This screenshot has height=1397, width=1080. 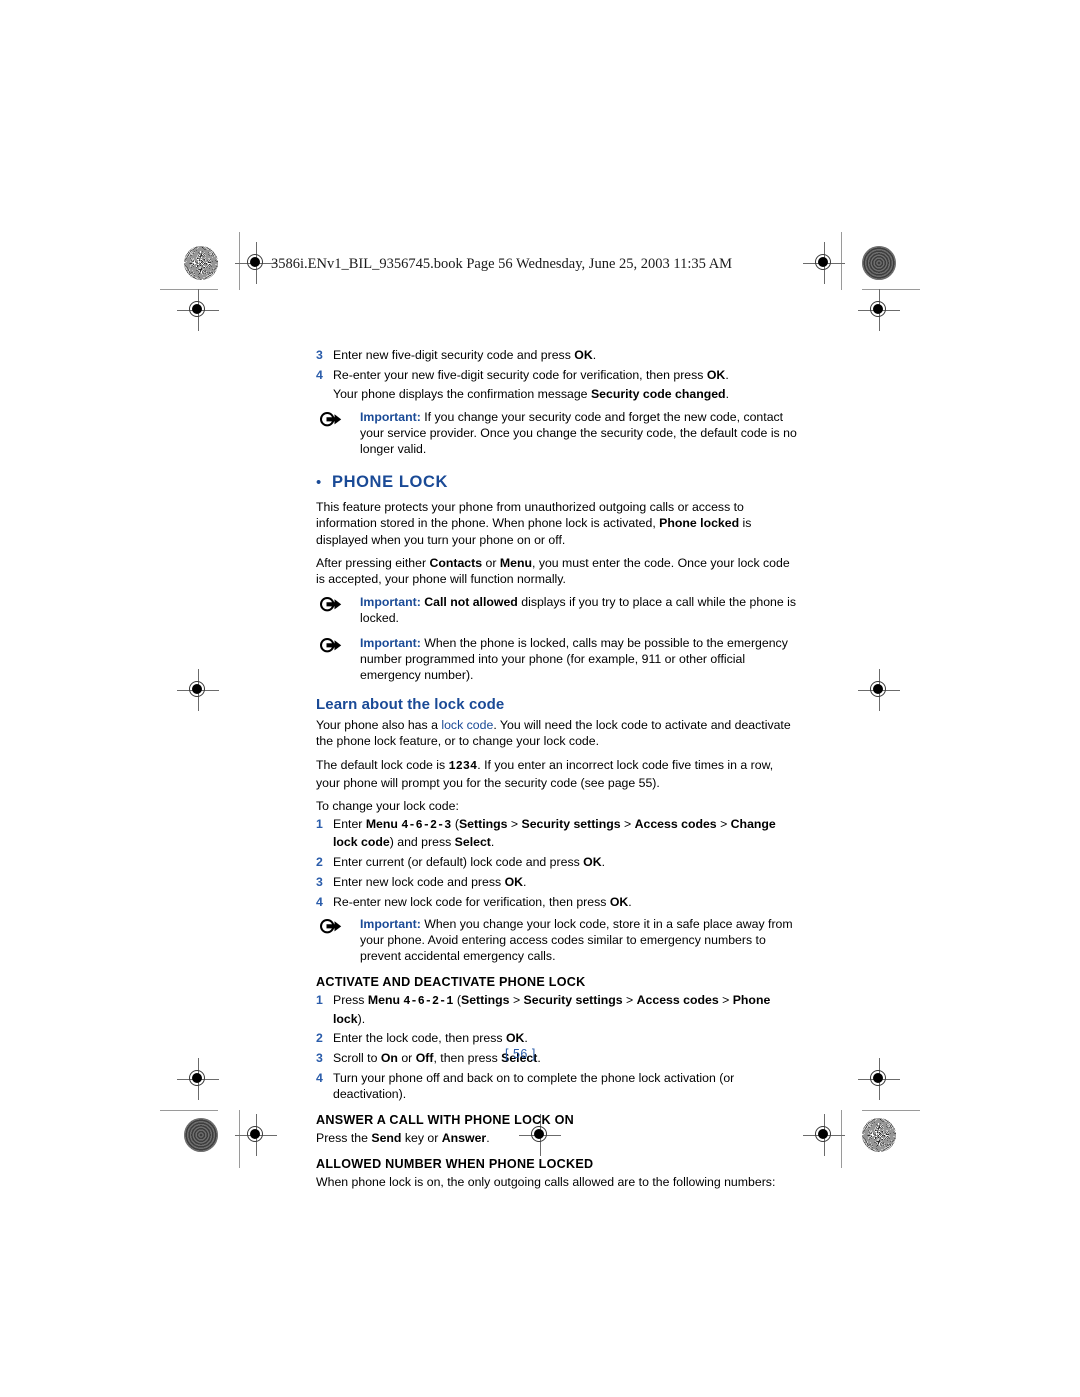 I want to click on paragraph-text-a: The default lock code is, so click(x=382, y=764).